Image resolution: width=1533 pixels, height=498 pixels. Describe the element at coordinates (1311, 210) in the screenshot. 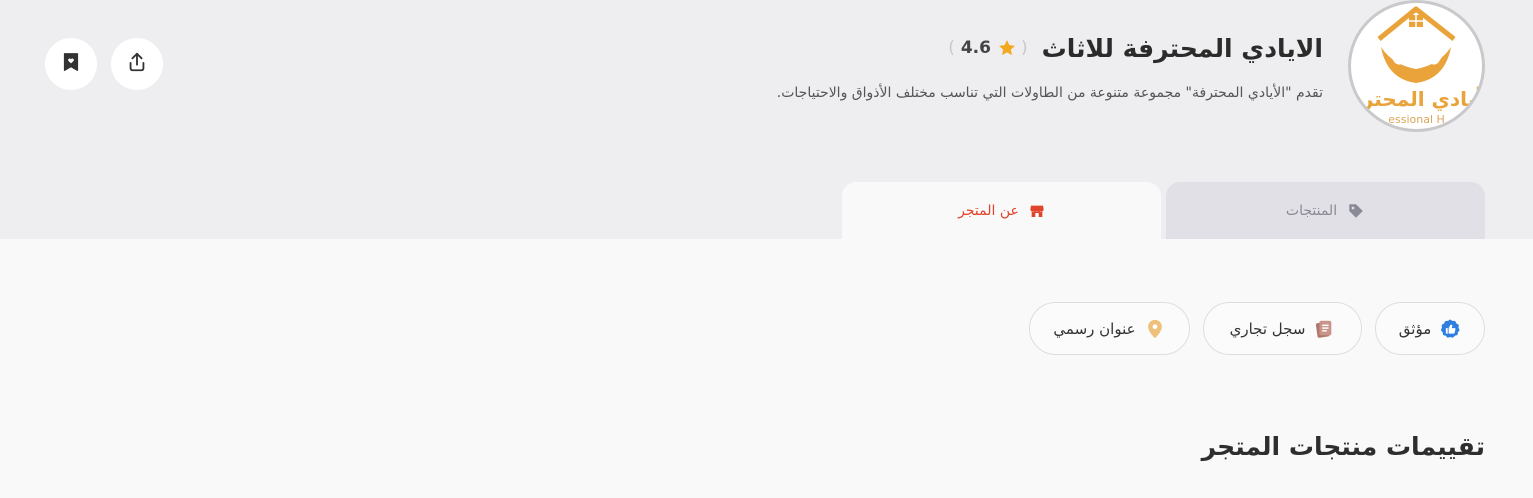

I see `tab-products-label: المنتجات` at that location.